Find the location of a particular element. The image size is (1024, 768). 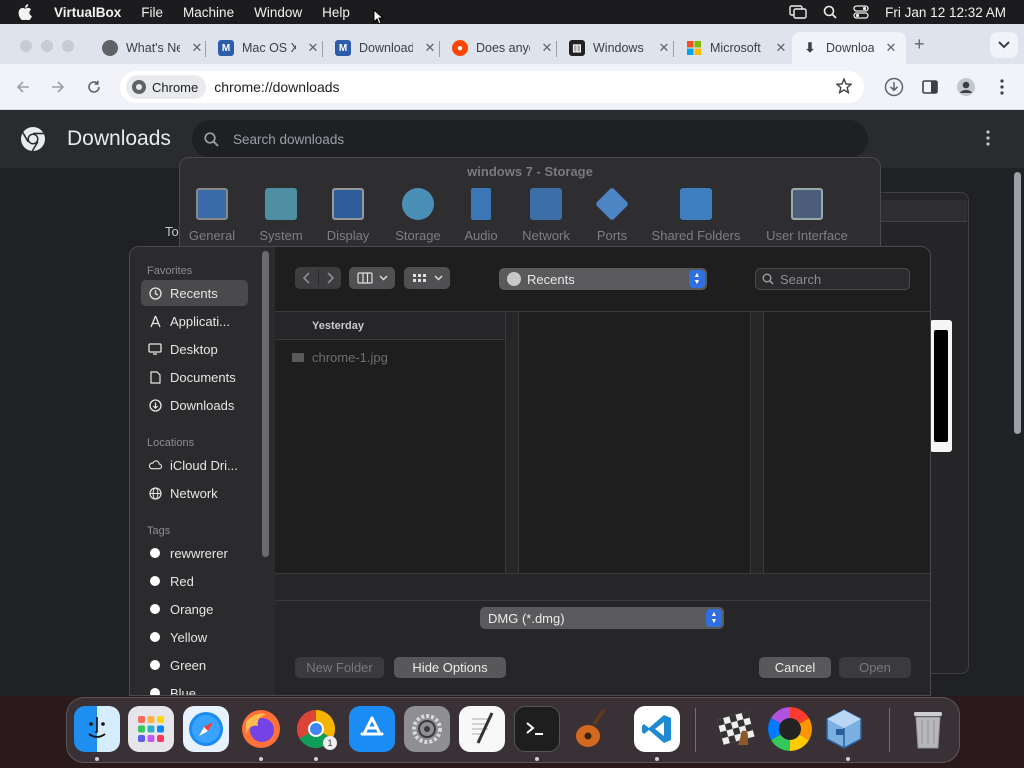

url-text: chrome://downloads is located at coordinates (276, 87).